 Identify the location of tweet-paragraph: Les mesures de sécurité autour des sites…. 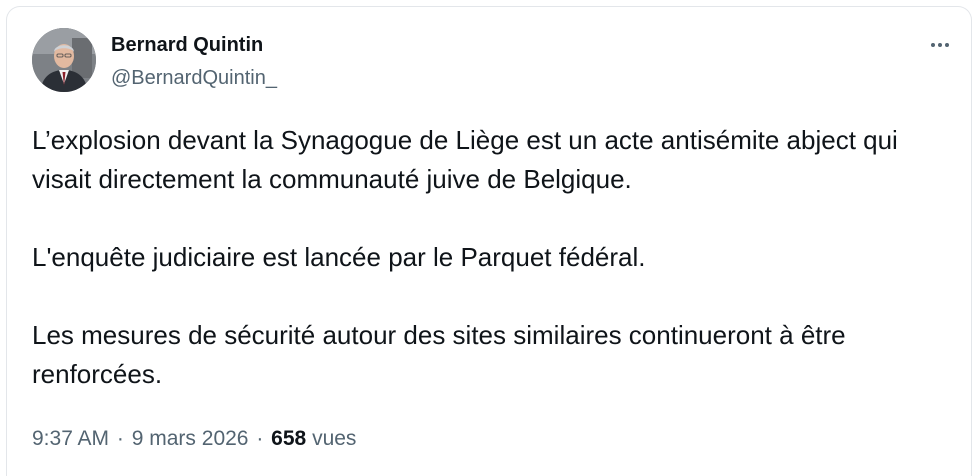
(439, 354).